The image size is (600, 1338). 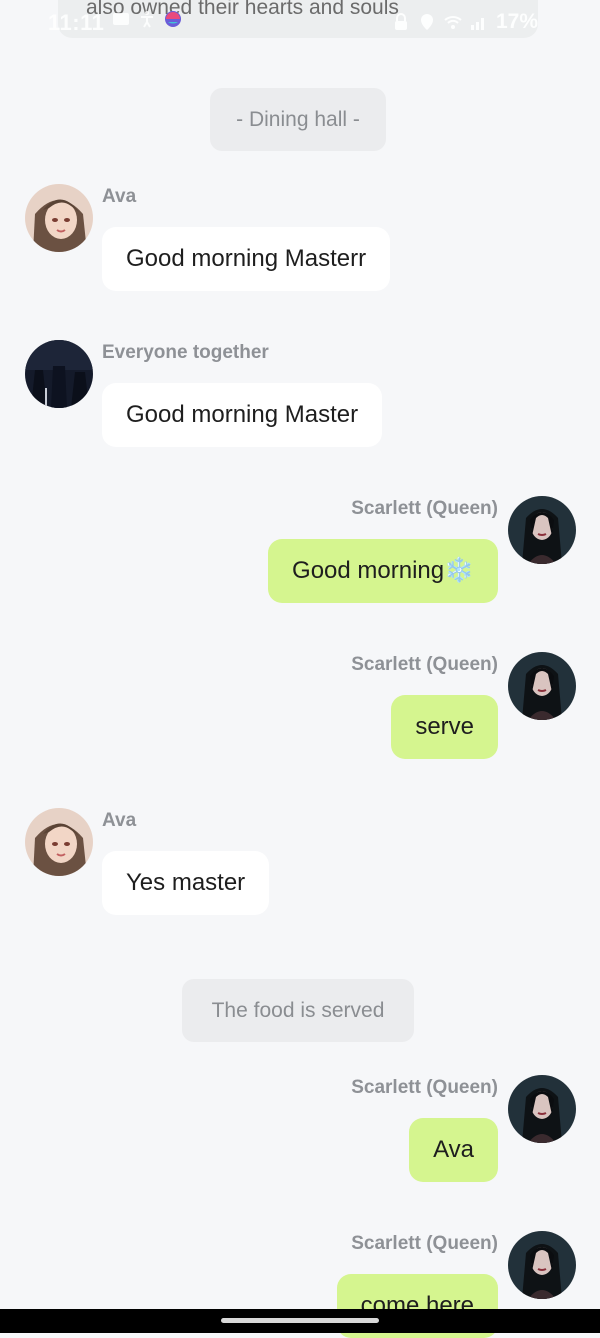 What do you see at coordinates (186, 883) in the screenshot?
I see `message-bubble: Yes master` at bounding box center [186, 883].